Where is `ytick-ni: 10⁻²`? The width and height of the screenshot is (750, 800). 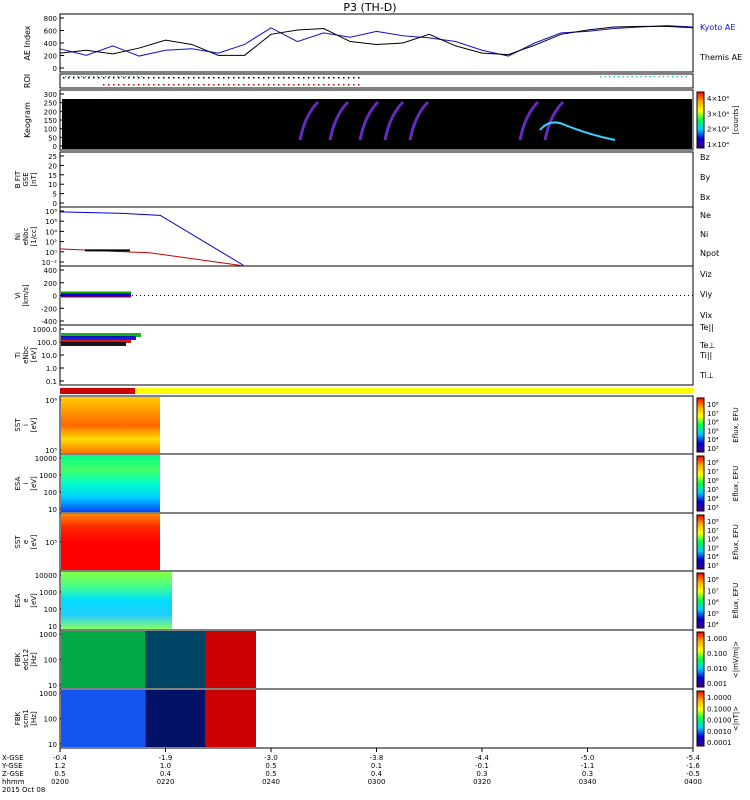
ytick-ni: 10⁻² is located at coordinates (50, 263).